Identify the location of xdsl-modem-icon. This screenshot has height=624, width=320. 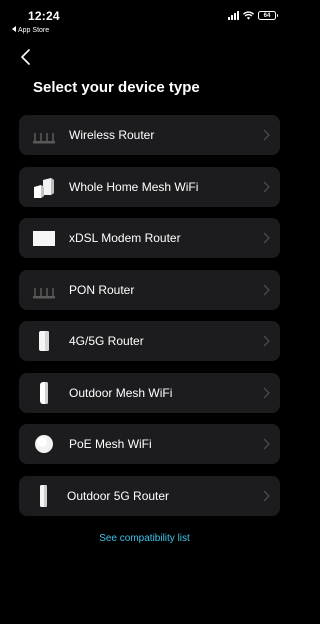
(44, 238).